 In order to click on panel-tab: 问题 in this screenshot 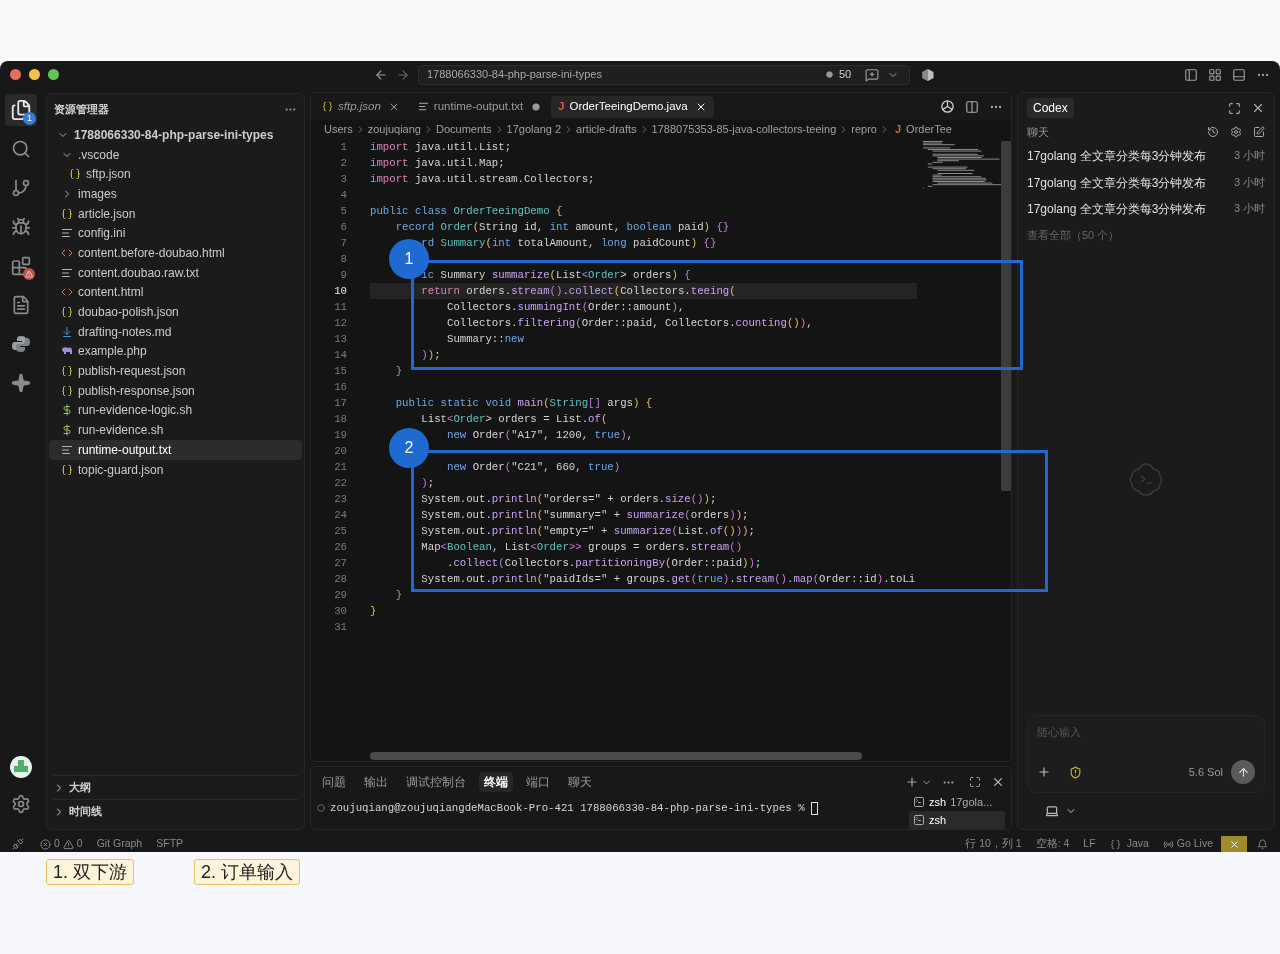, I will do `click(334, 782)`.